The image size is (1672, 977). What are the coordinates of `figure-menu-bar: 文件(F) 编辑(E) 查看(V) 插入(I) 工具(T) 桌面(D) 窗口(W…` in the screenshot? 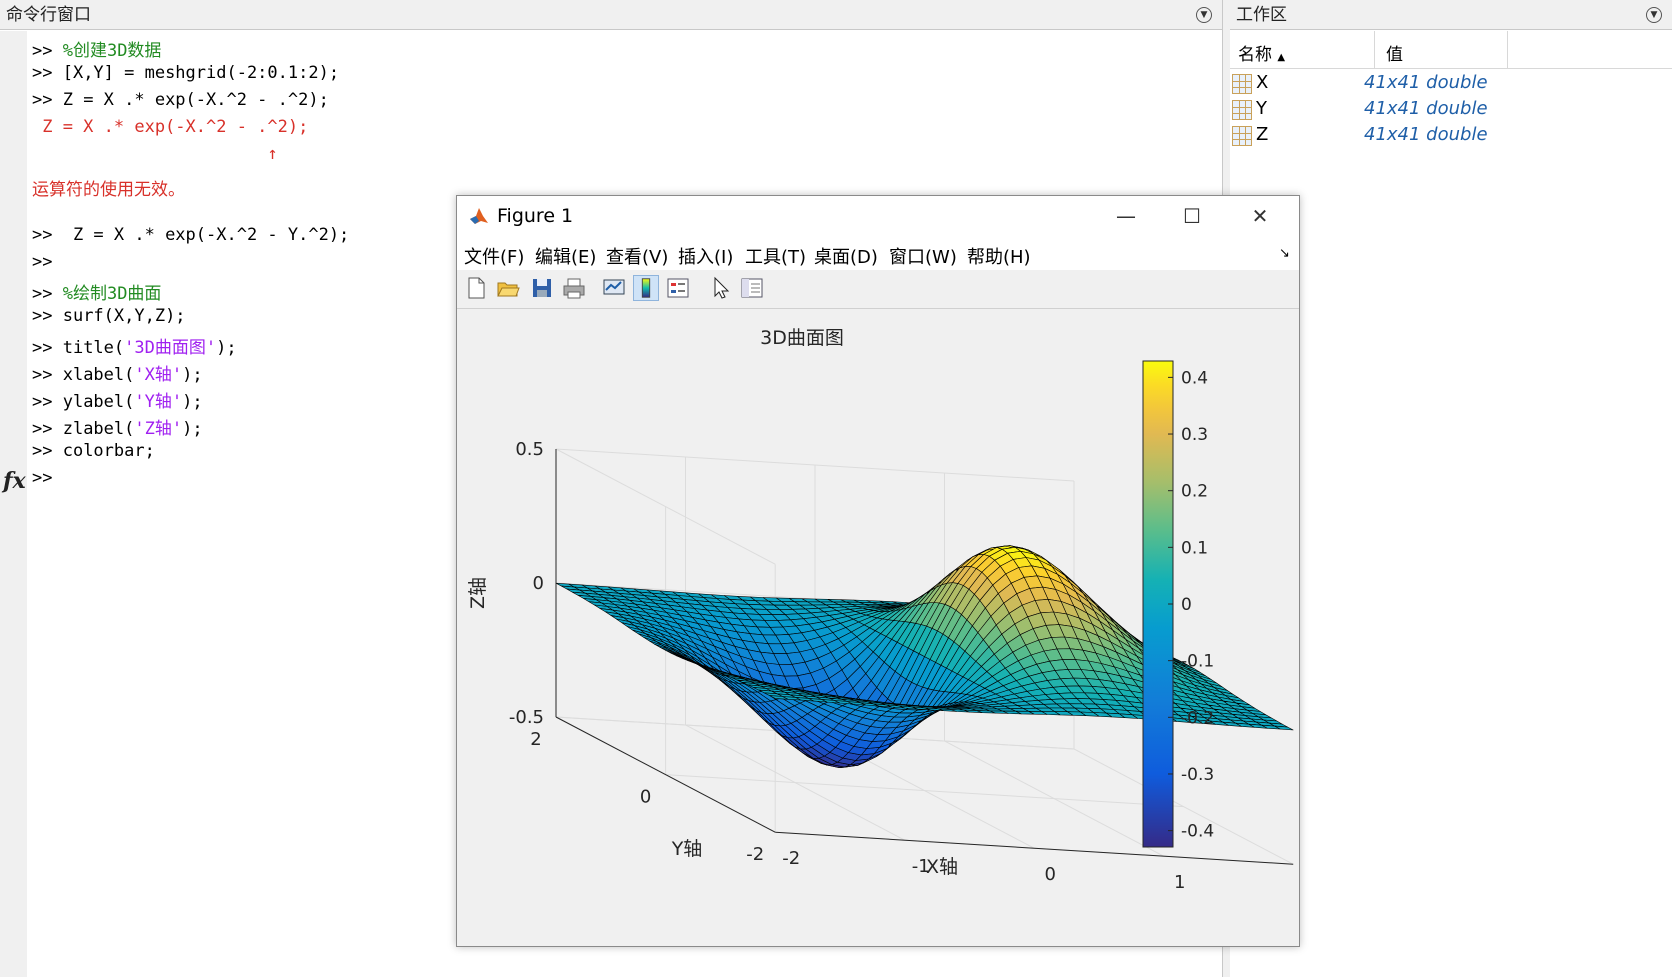 It's located at (878, 253).